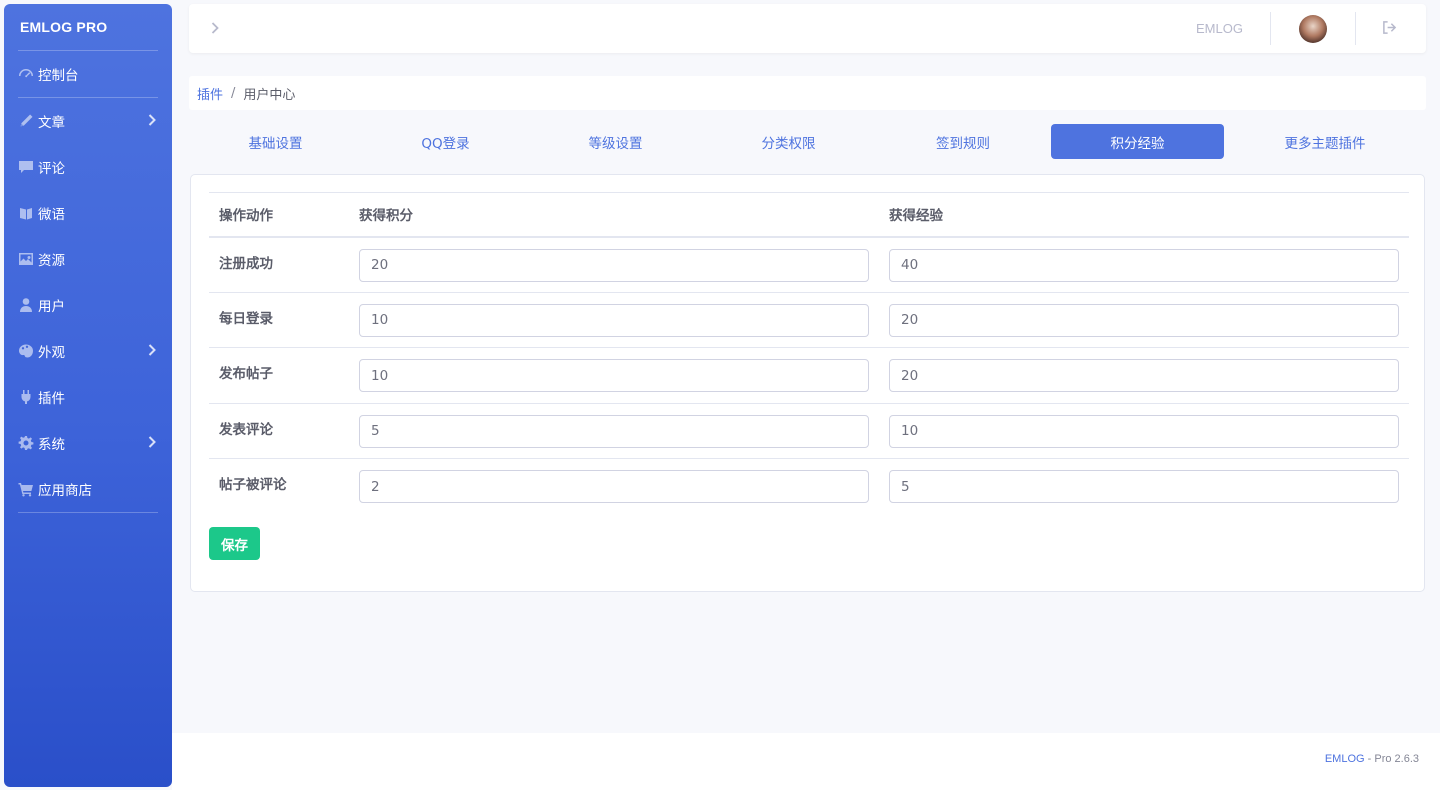  Describe the element at coordinates (807, 28) in the screenshot. I see `topbar: EMLOG` at that location.